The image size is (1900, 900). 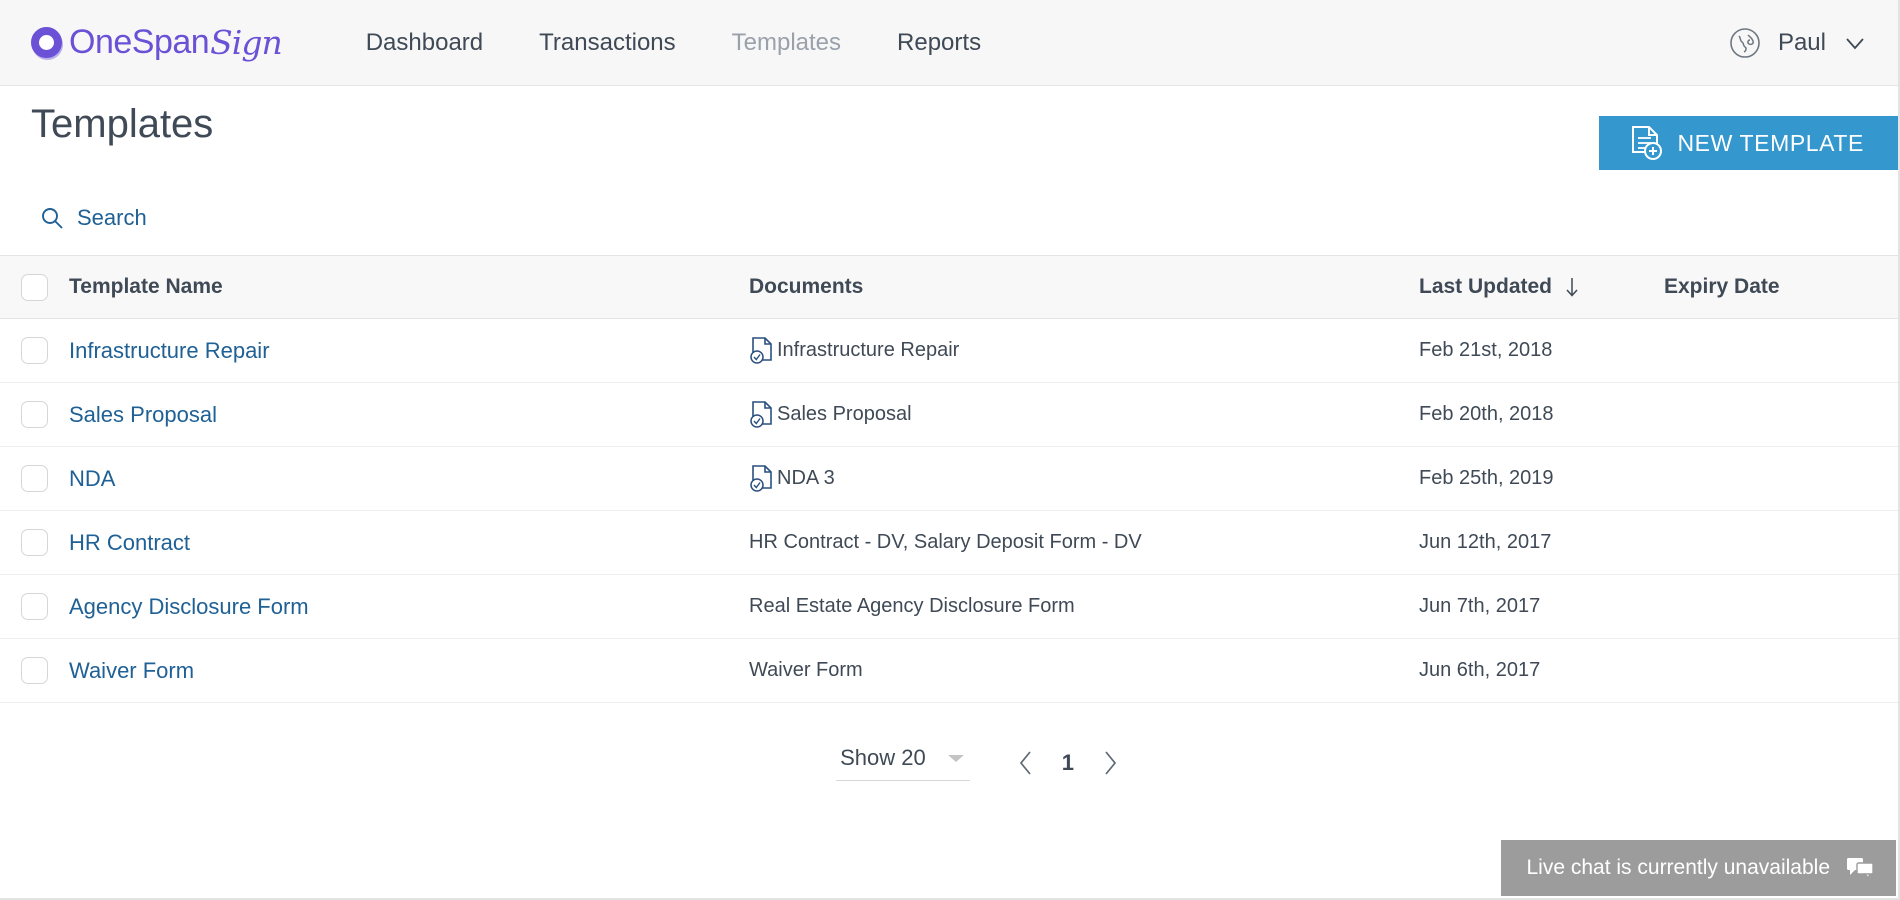 I want to click on chevron-down-icon, so click(x=1855, y=43).